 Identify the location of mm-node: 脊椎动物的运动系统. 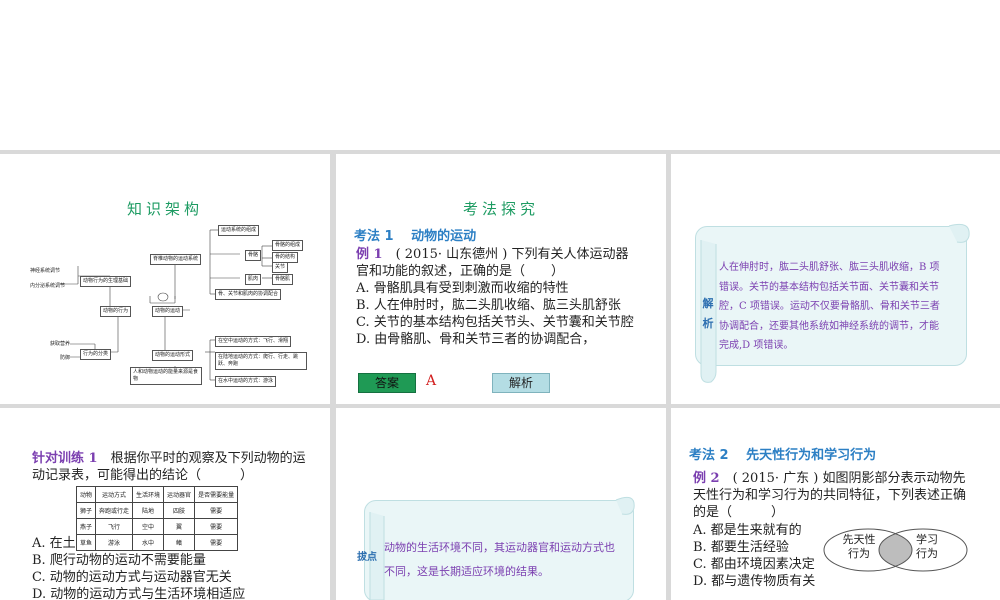
(176, 259).